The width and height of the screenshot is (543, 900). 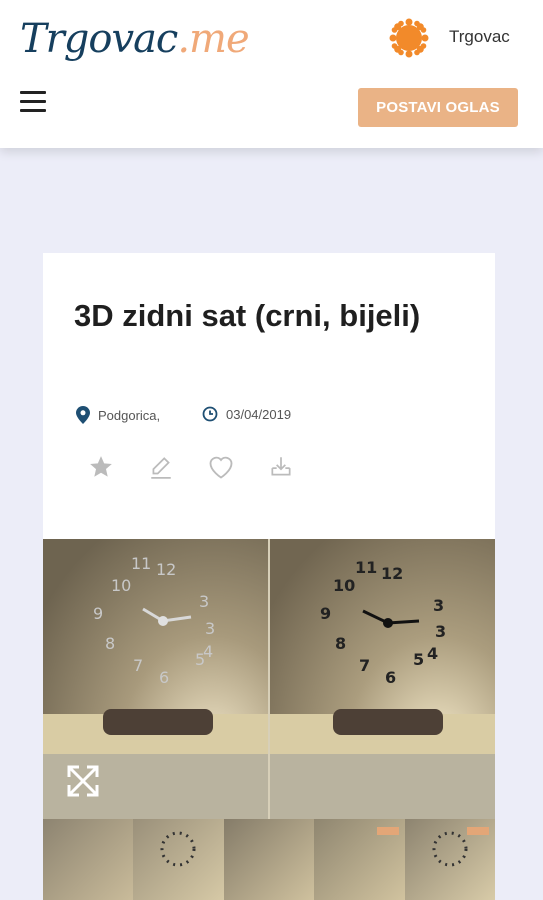 I want to click on listing-location: Podgorica,, so click(x=118, y=415).